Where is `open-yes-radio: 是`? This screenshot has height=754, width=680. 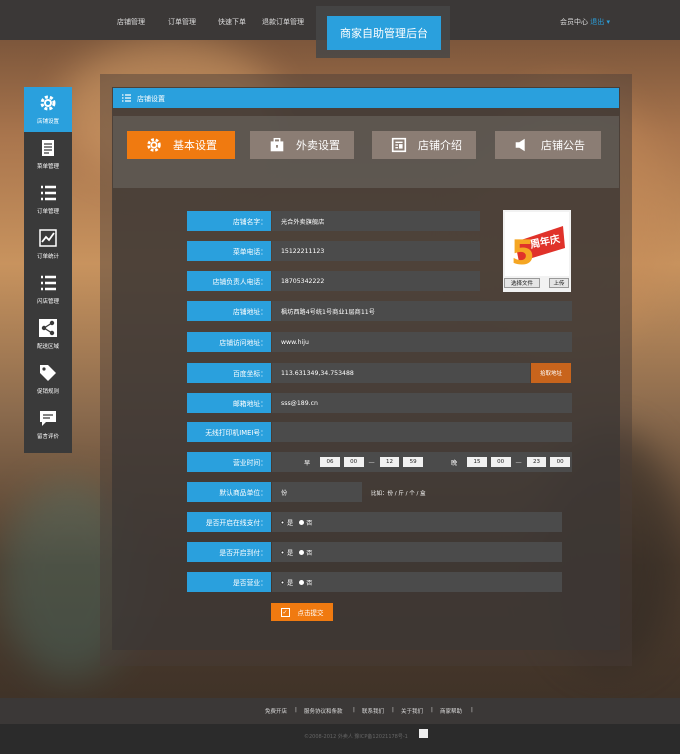 open-yes-radio: 是 is located at coordinates (286, 582).